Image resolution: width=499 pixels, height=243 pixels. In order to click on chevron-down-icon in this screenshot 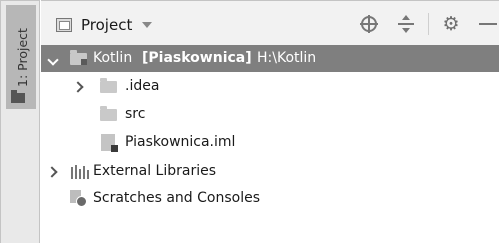, I will do `click(147, 25)`.